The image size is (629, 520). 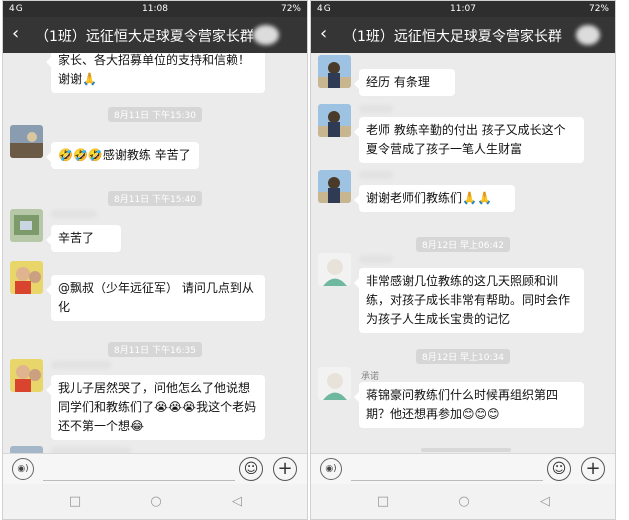 I want to click on group-title: （1班）远征恒大足球夏令营家长群, so click(x=452, y=37).